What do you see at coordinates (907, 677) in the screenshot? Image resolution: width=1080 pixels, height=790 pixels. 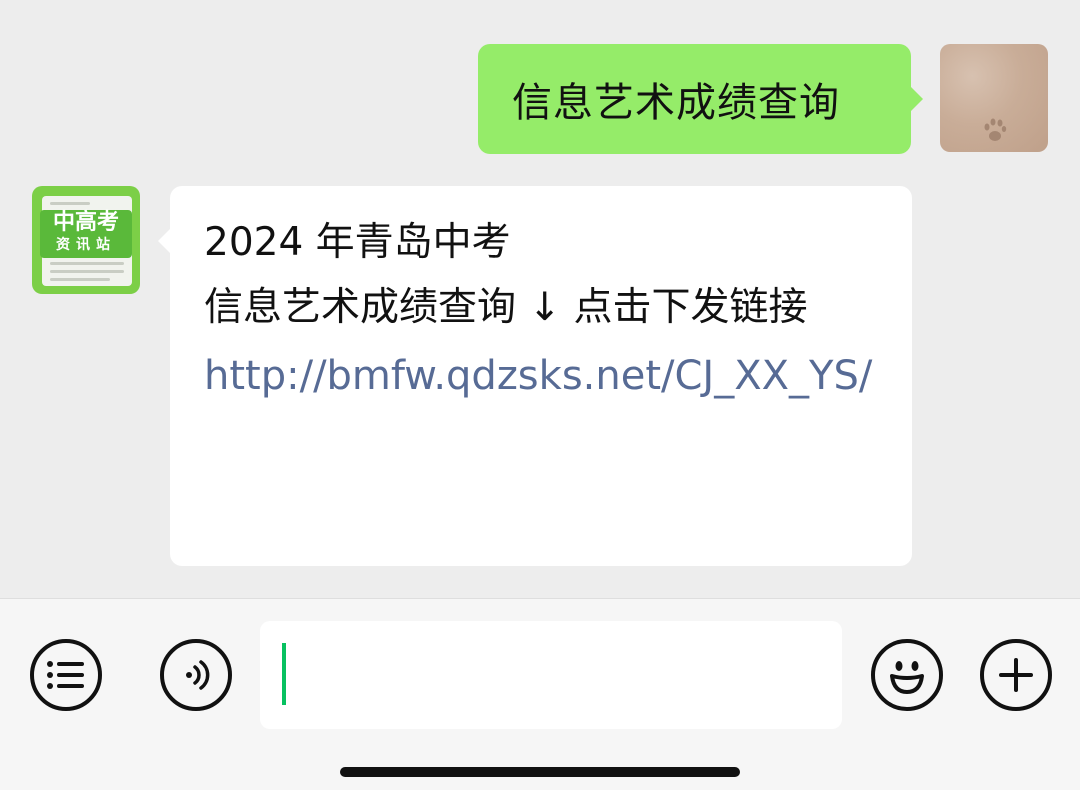 I see `emoji-icon` at bounding box center [907, 677].